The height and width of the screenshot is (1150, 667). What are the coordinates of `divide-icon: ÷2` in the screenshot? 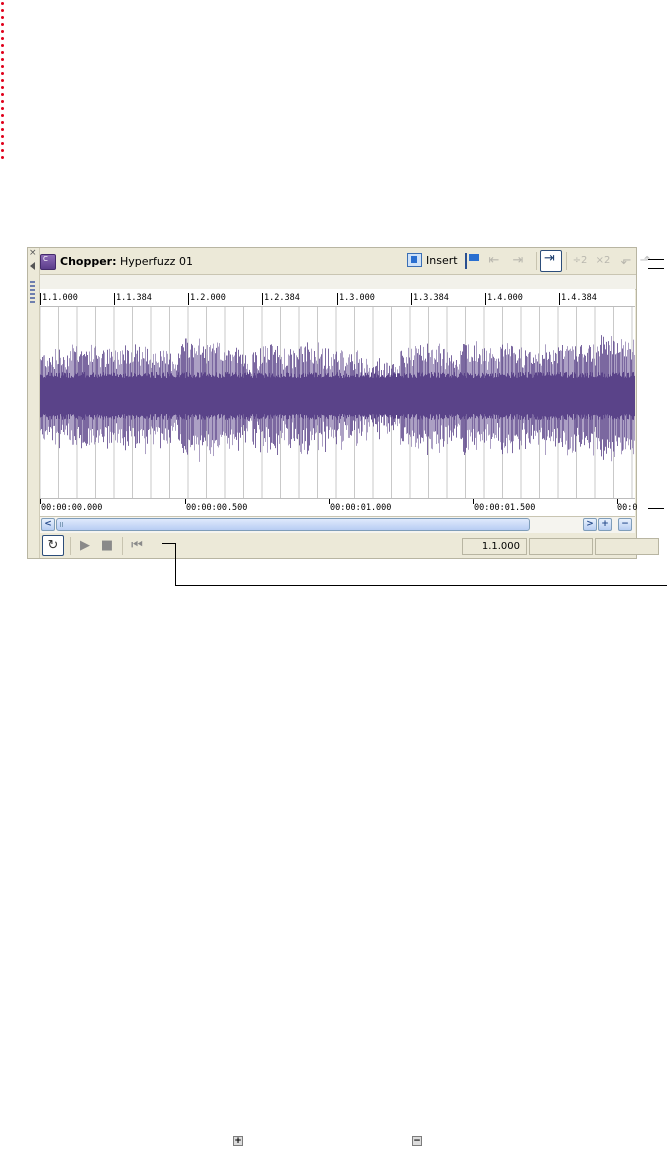 It's located at (580, 261).